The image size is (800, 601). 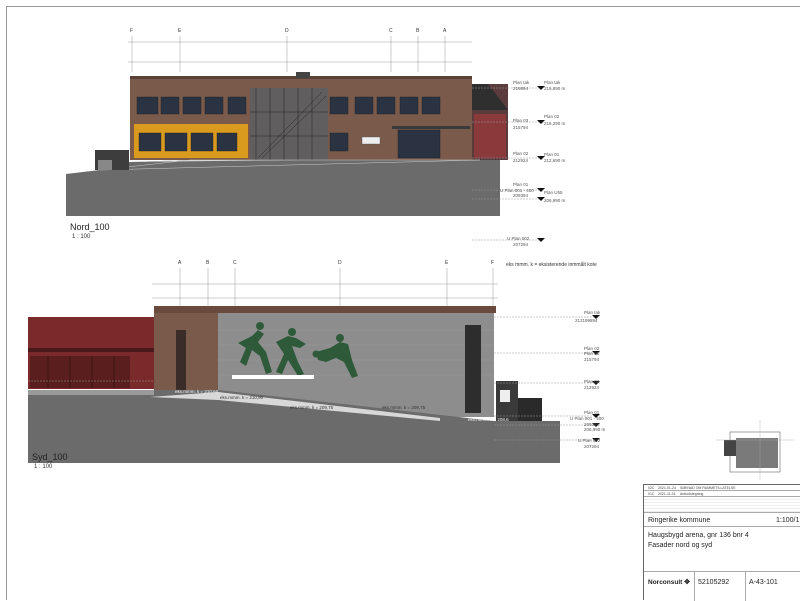 What do you see at coordinates (589, 440) in the screenshot?
I see `syd-level-name-6: U Plan 002` at bounding box center [589, 440].